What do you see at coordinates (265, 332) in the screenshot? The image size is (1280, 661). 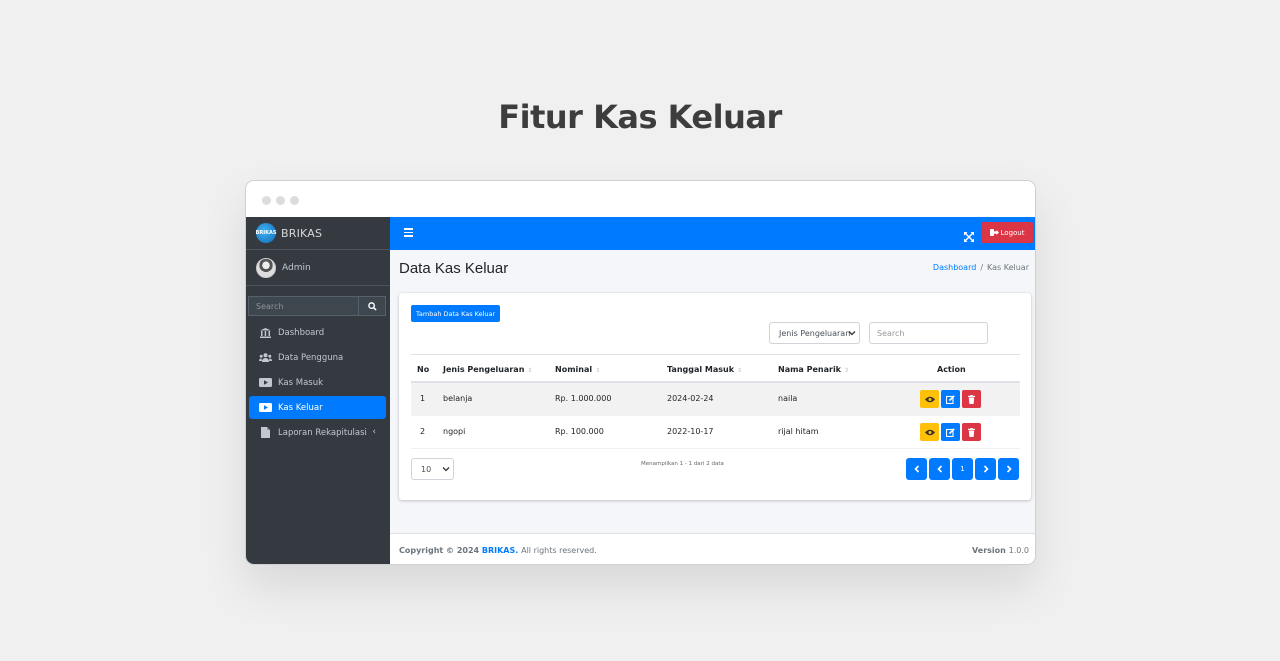 I see `bank-icon` at bounding box center [265, 332].